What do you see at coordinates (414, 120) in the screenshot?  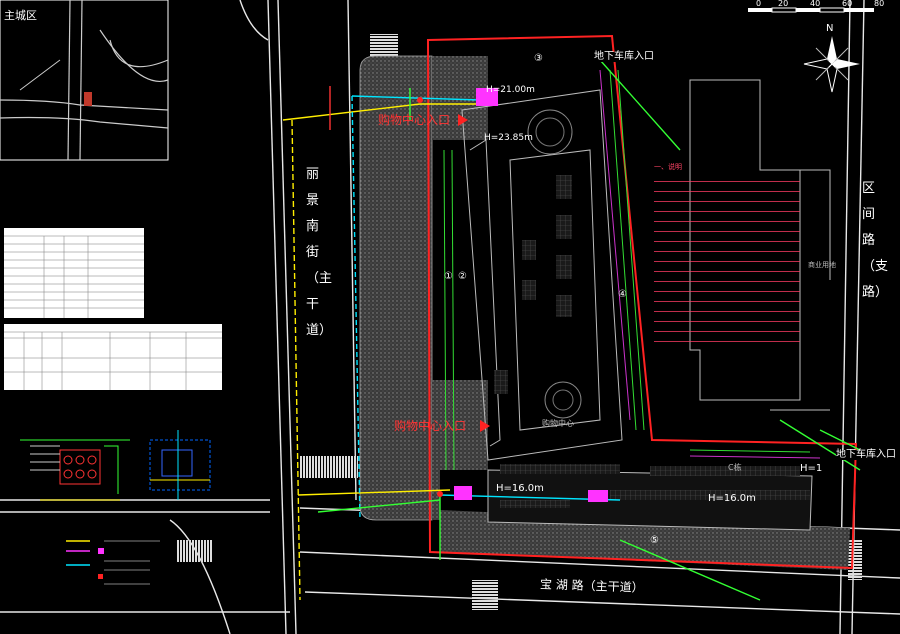 I see `mall-entry-north: 购物中心入口` at bounding box center [414, 120].